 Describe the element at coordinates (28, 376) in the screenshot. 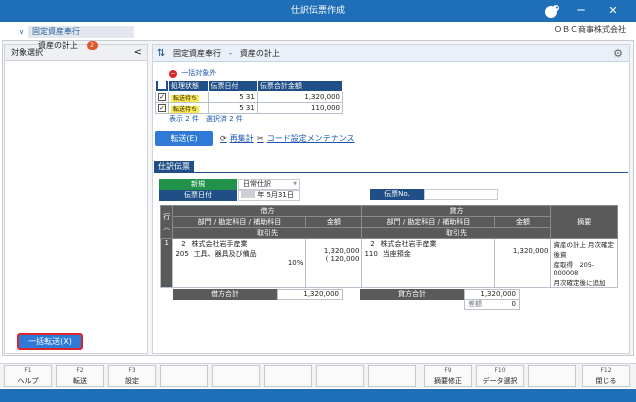

I see `f1-help-button: F1 ヘルプ` at that location.